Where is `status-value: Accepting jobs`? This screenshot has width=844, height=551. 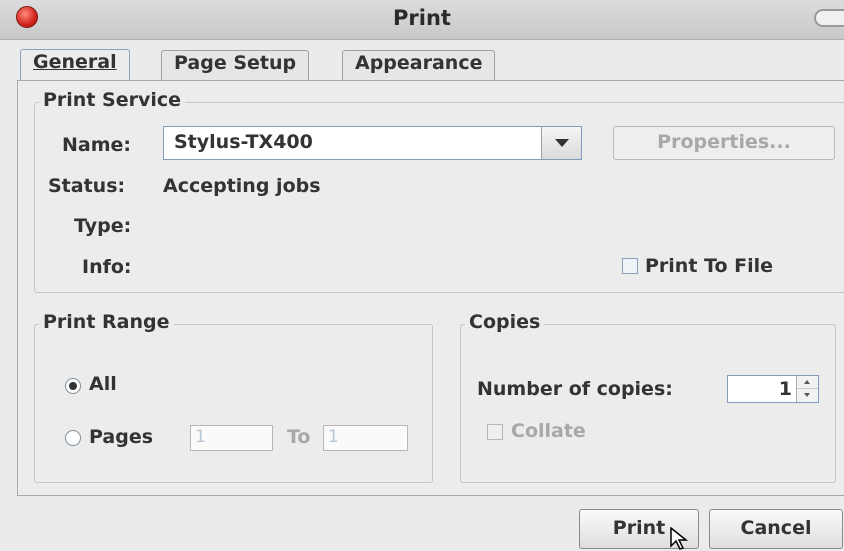
status-value: Accepting jobs is located at coordinates (242, 186).